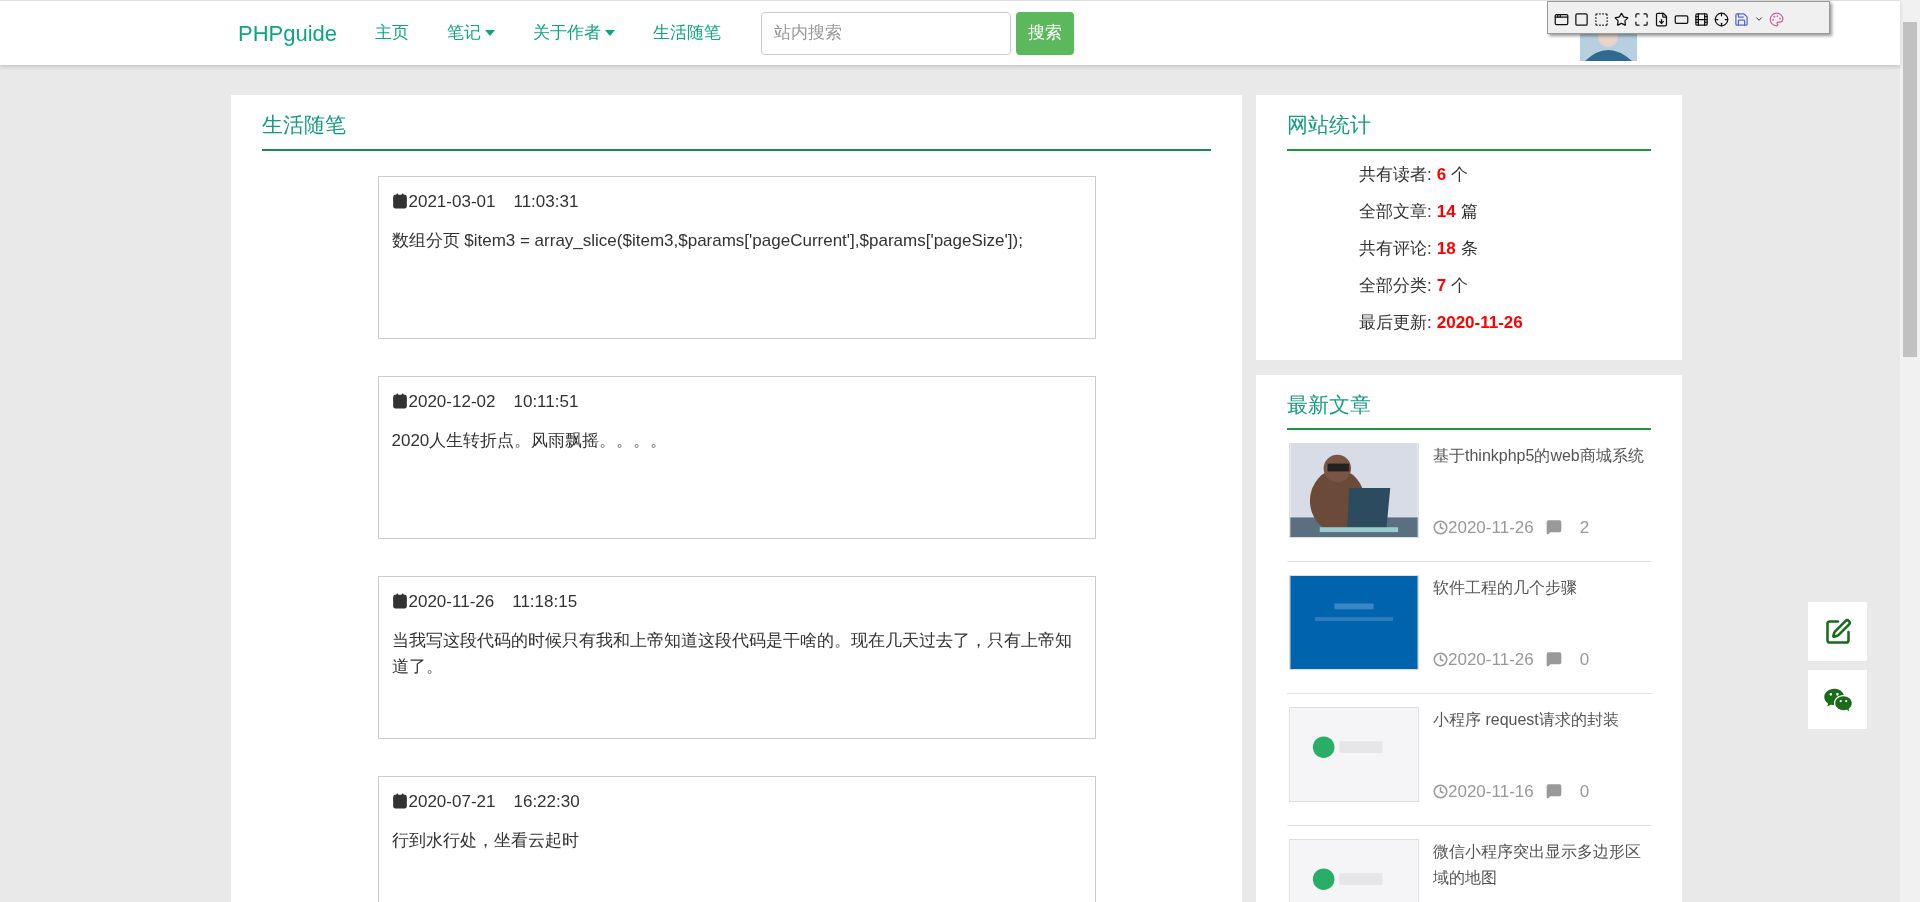  What do you see at coordinates (1479, 323) in the screenshot?
I see `stat-value: 2020-11-26` at bounding box center [1479, 323].